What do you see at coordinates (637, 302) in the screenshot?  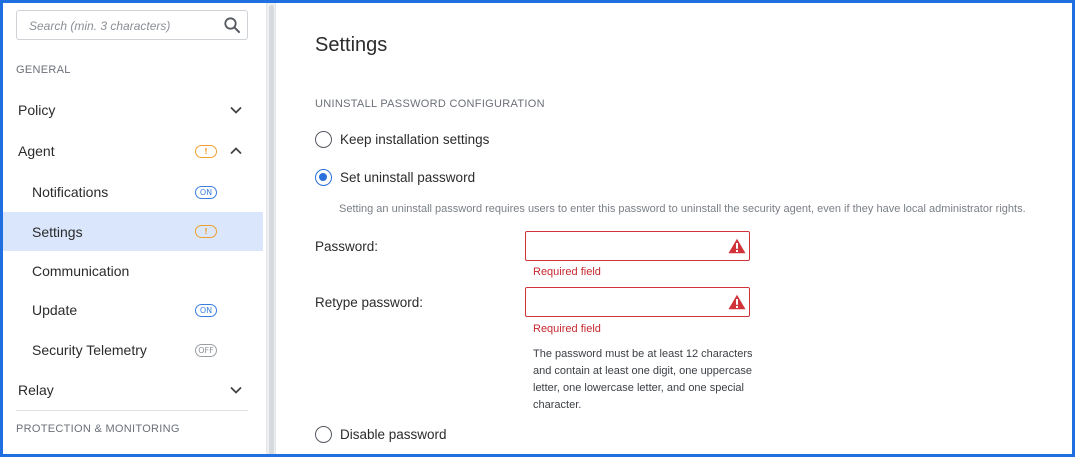 I see `retype-password-field` at bounding box center [637, 302].